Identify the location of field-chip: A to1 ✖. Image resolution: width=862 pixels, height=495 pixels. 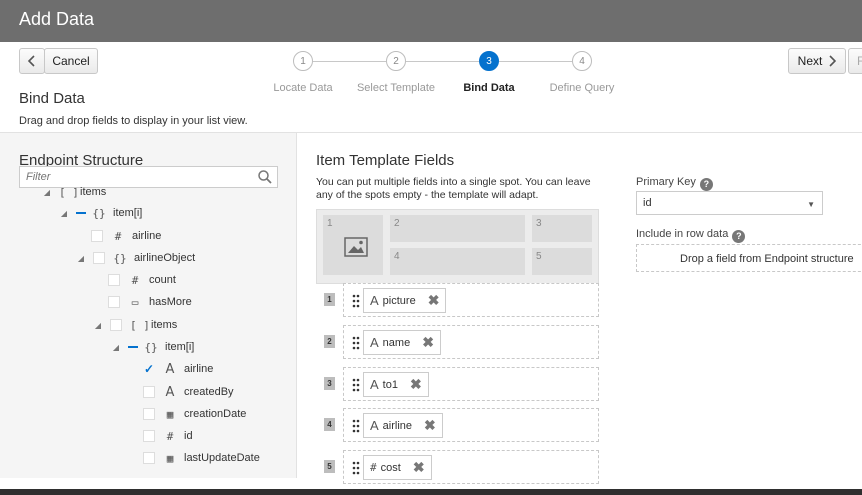
(396, 384).